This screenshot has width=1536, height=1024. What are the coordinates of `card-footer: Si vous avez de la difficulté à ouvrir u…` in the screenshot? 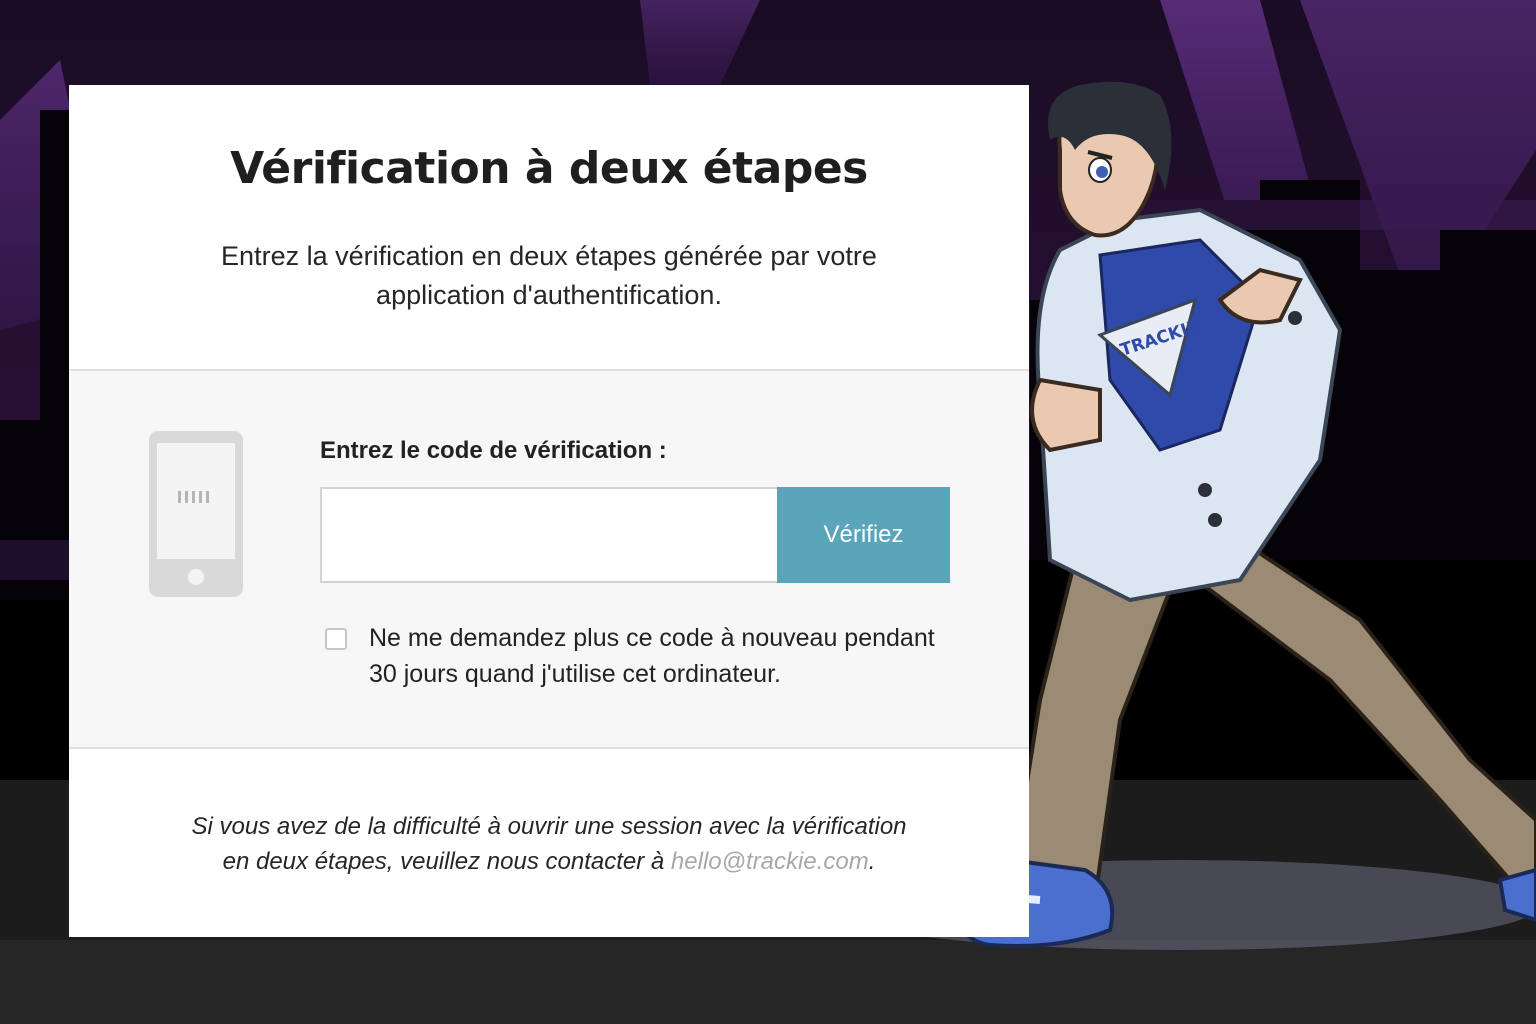 It's located at (549, 843).